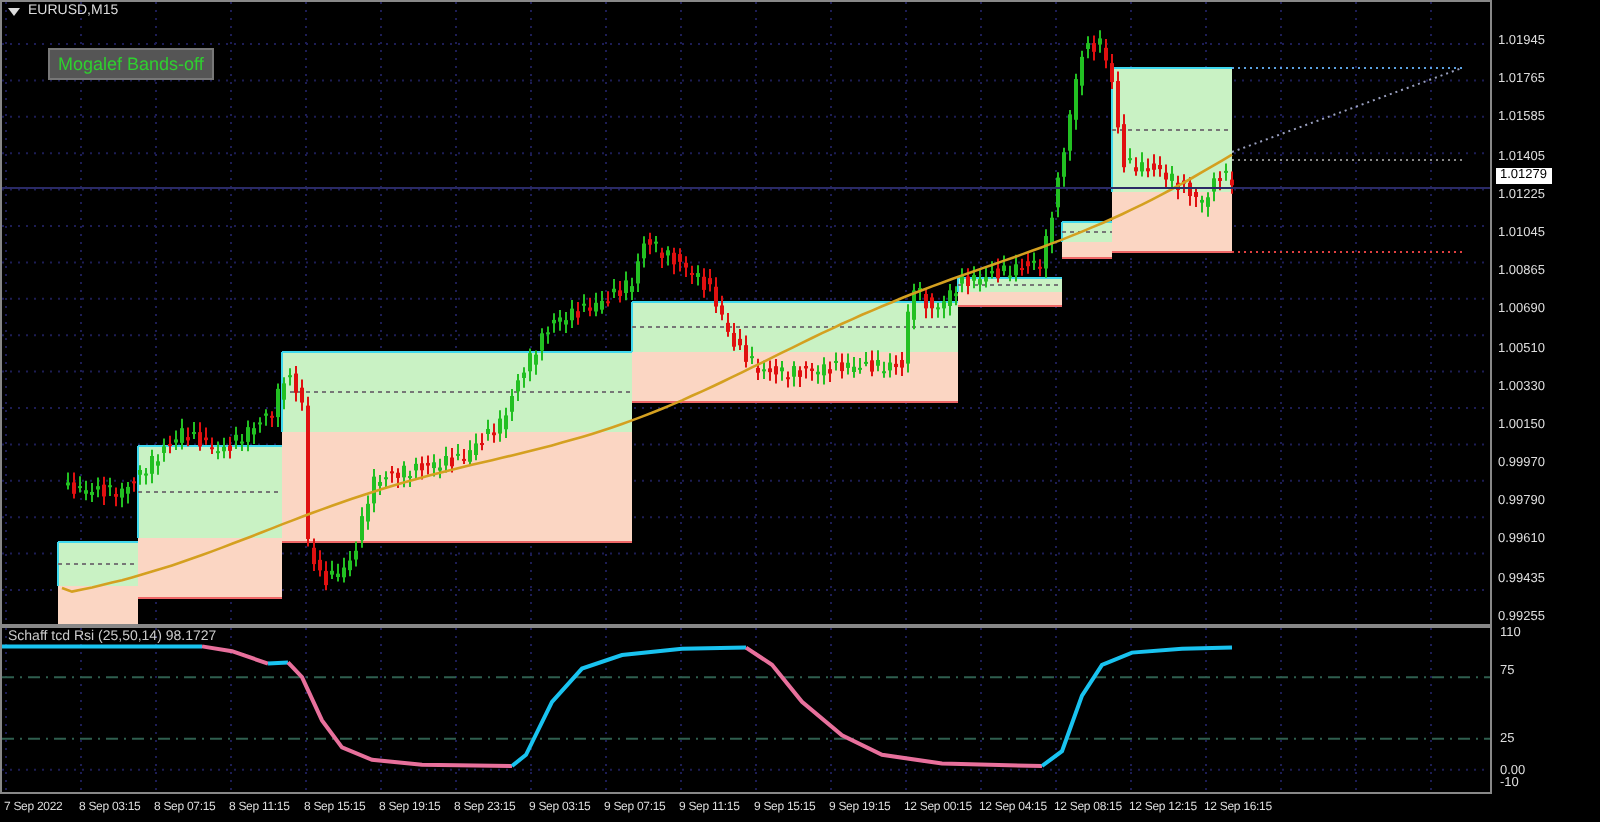 The image size is (1600, 822). Describe the element at coordinates (131, 64) in the screenshot. I see `bands-toggle-button: Mogalef Bands-off` at that location.